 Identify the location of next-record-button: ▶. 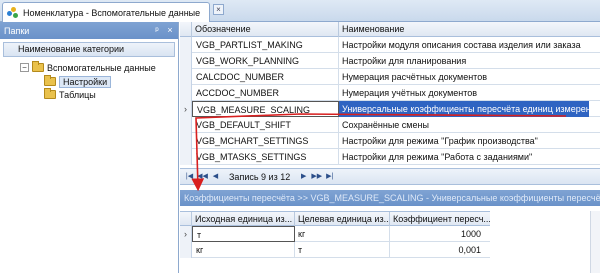
(303, 176).